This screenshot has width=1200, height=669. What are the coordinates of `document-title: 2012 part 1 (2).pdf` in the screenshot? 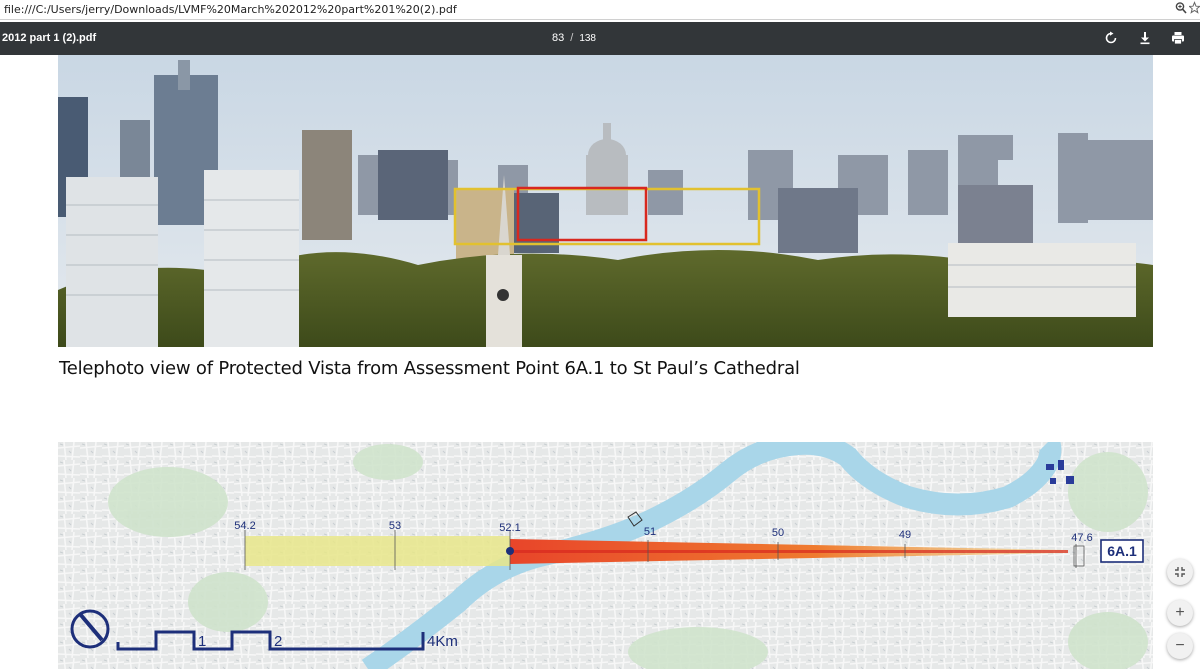 It's located at (49, 38).